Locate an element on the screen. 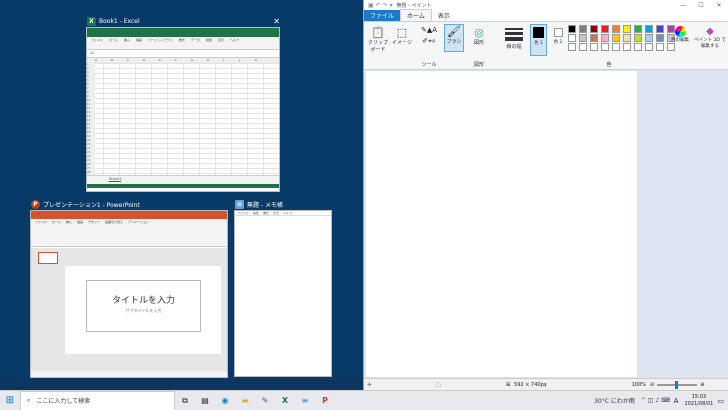 This screenshot has width=728, height=410. excel-title: Book1 - Excel is located at coordinates (119, 21).